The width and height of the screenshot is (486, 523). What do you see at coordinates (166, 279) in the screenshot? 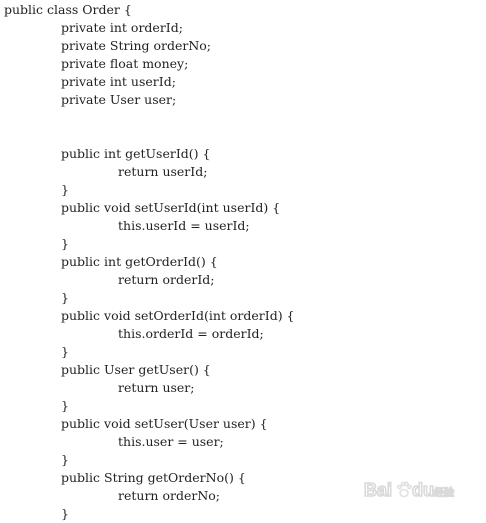
I see `code-line: return orderId;` at bounding box center [166, 279].